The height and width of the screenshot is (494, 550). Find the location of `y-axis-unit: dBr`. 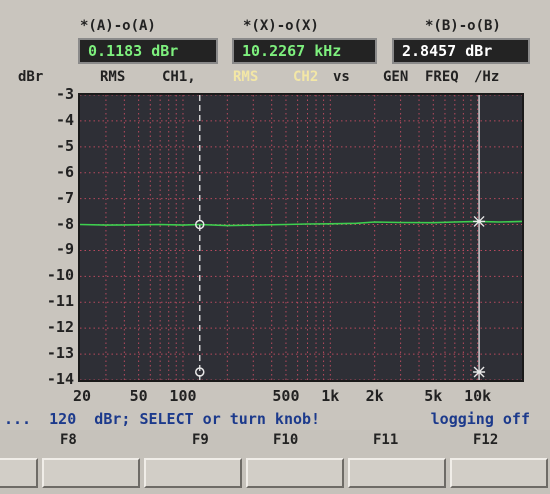

y-axis-unit: dBr is located at coordinates (31, 77).